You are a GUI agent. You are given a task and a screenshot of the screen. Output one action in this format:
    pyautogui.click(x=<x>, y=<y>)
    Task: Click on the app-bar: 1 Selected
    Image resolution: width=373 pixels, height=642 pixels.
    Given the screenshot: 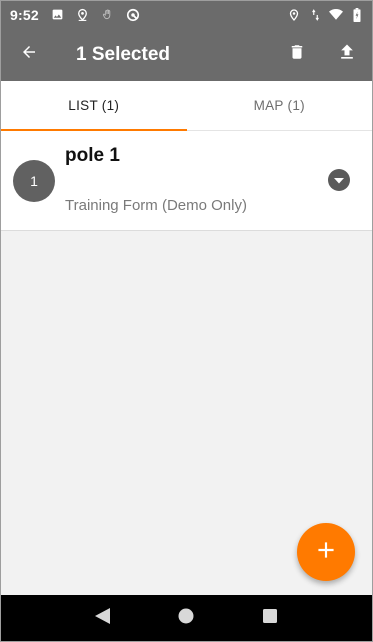 What is the action you would take?
    pyautogui.click(x=186, y=54)
    